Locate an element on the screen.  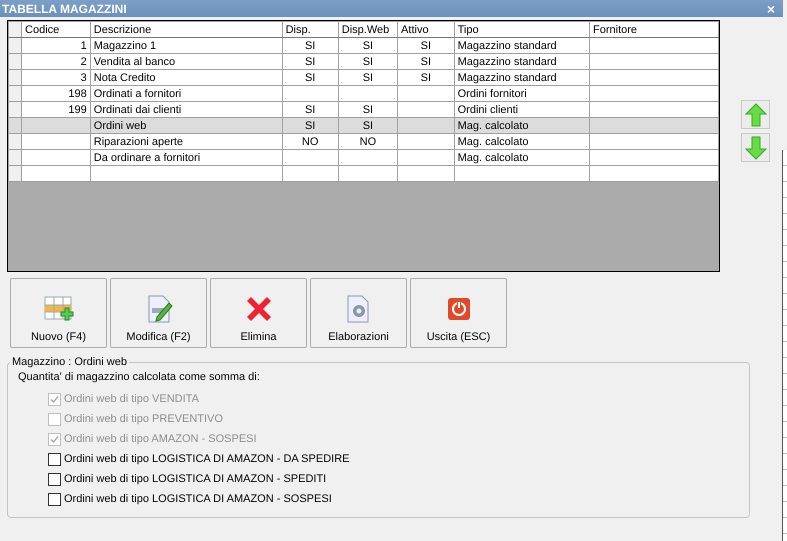
column-header: Tipo is located at coordinates (522, 30).